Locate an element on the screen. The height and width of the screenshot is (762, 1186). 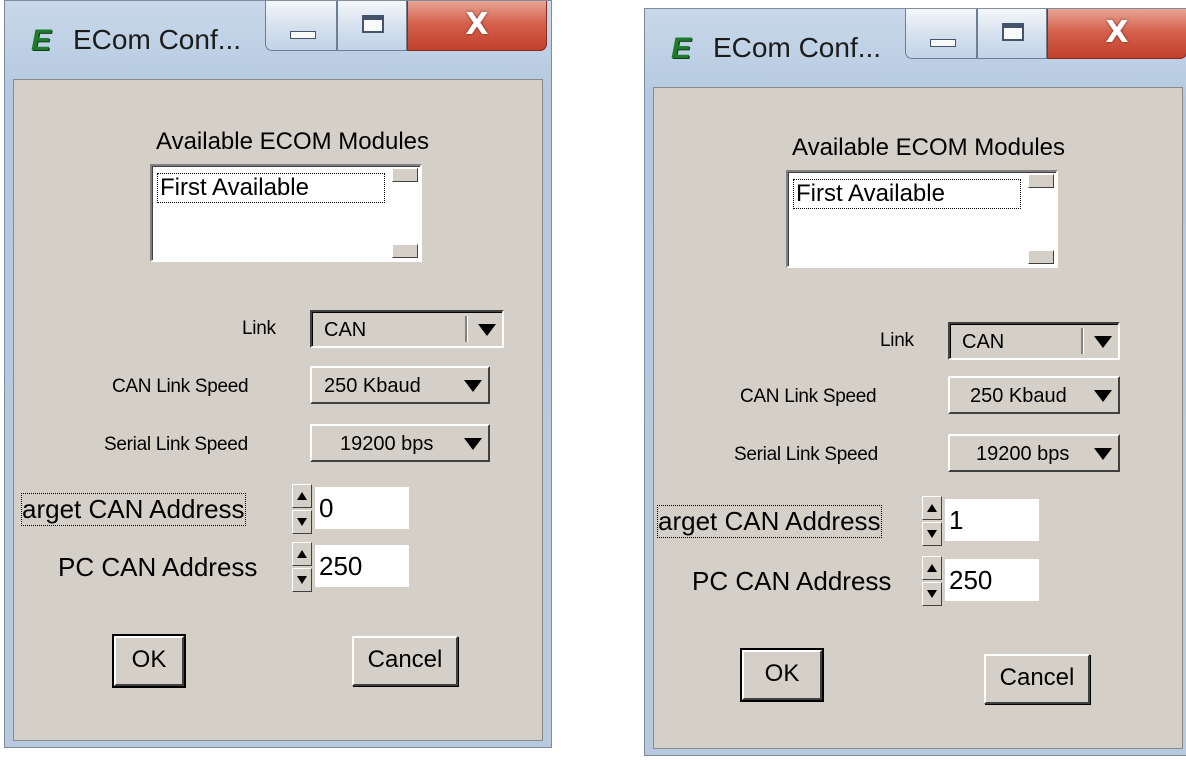
target-address-input: 1 is located at coordinates (992, 520).